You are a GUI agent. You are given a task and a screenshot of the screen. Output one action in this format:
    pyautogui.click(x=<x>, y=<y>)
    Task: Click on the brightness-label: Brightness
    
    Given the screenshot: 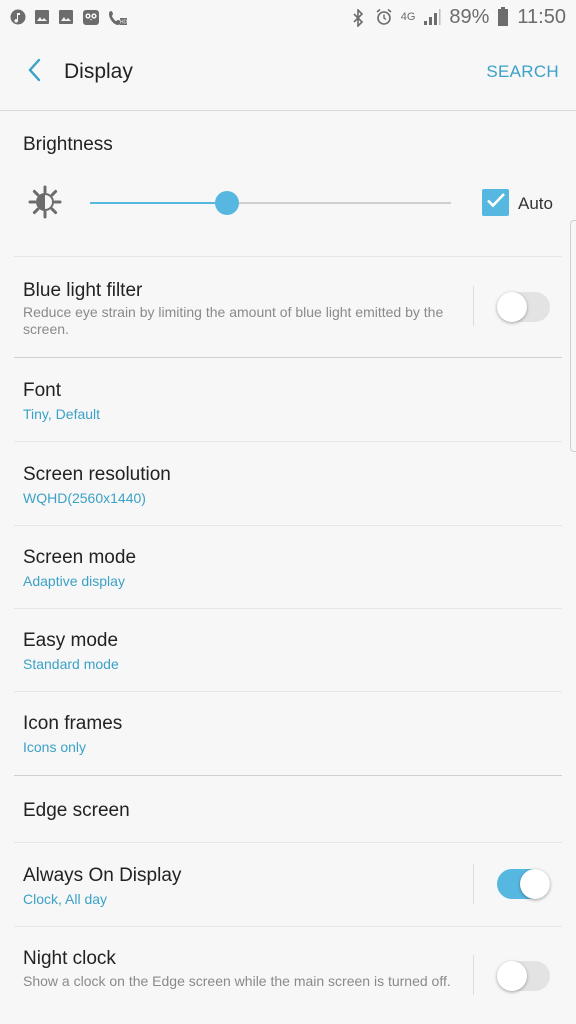 What is the action you would take?
    pyautogui.click(x=68, y=144)
    